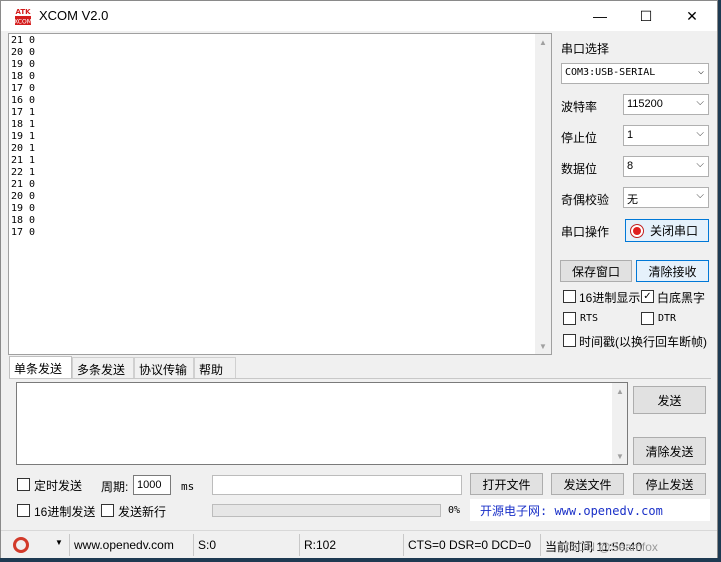 This screenshot has height=562, width=721. Describe the element at coordinates (681, 298) in the screenshot. I see `white-bg-label: 白底黑字` at that location.